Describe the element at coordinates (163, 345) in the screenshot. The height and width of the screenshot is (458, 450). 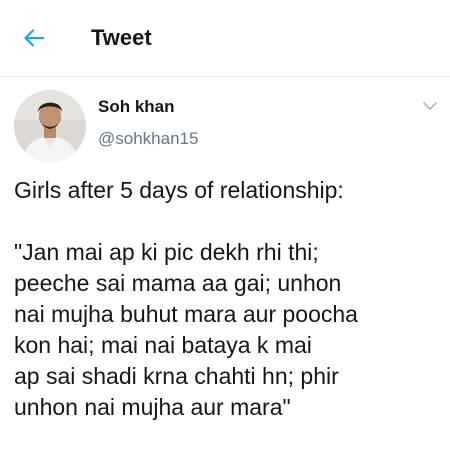
I see `tweet-quote-line: kon hai; mai nai bataya k mai` at that location.